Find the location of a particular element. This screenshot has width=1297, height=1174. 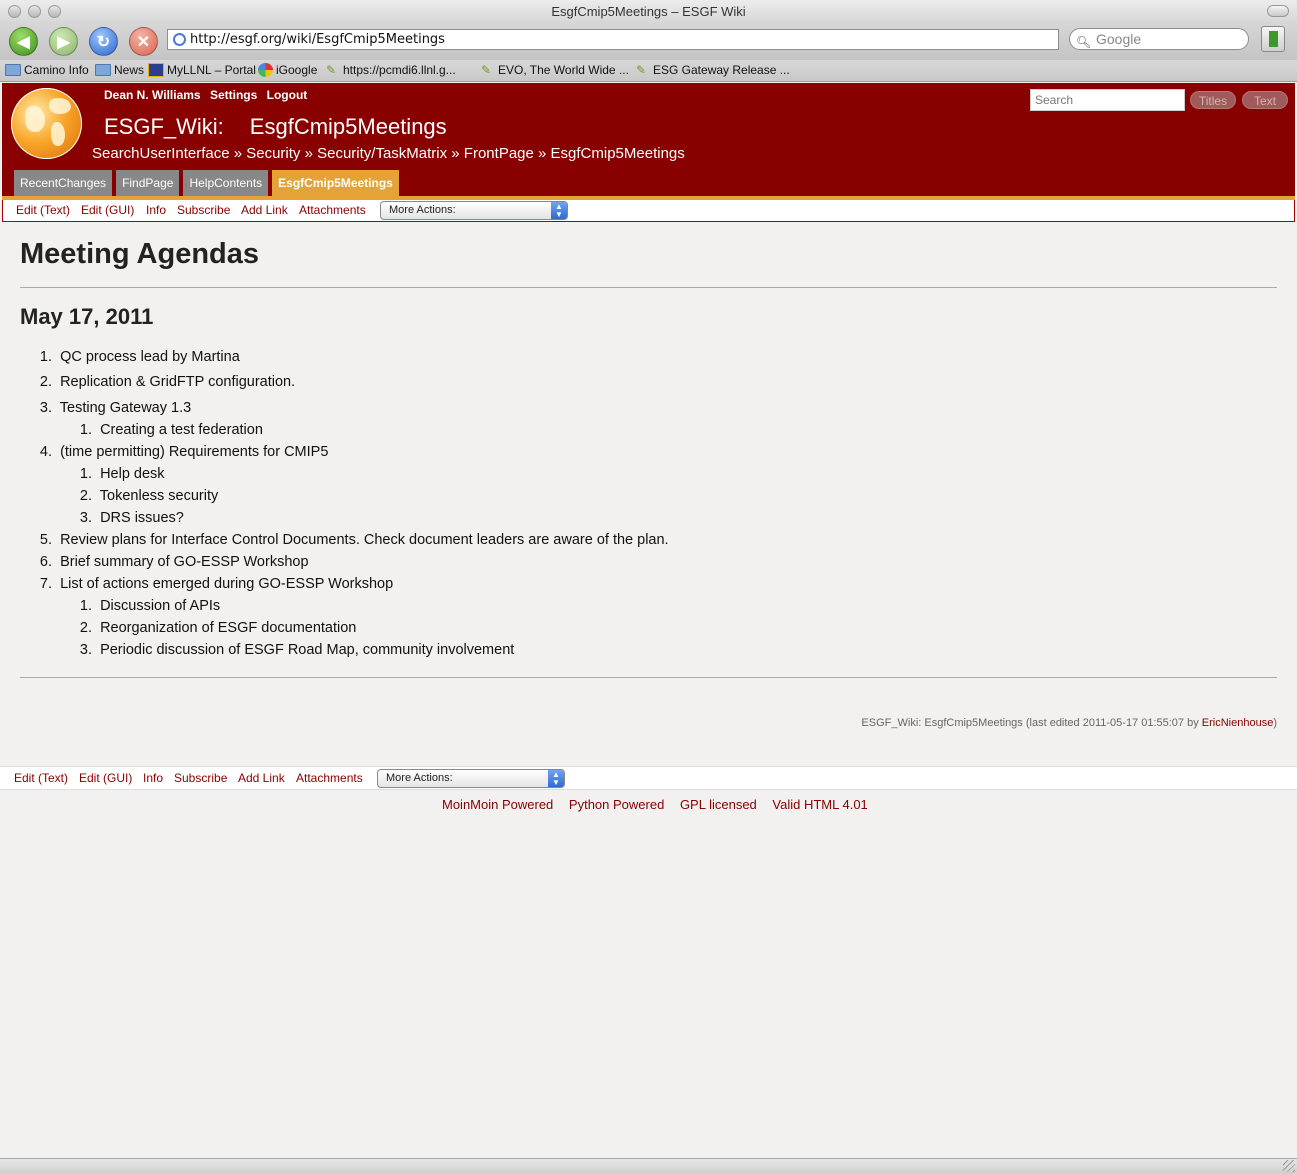

sub-list-item: 2. Reorganization of ESGF documentation is located at coordinates (217, 628).